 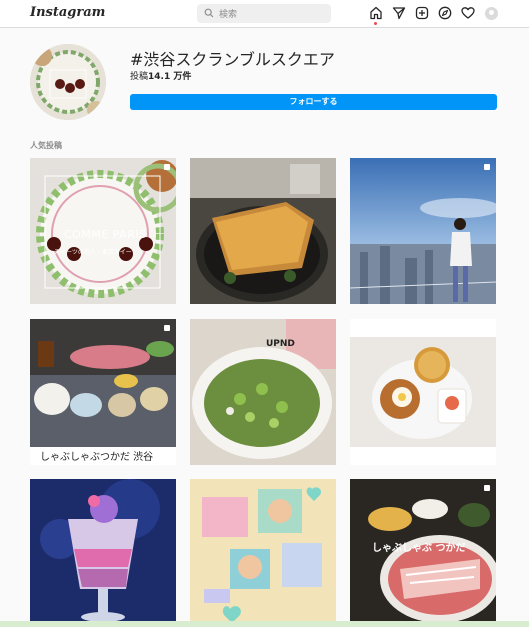 I want to click on post-count: 投稿14.1 万件, so click(x=160, y=75).